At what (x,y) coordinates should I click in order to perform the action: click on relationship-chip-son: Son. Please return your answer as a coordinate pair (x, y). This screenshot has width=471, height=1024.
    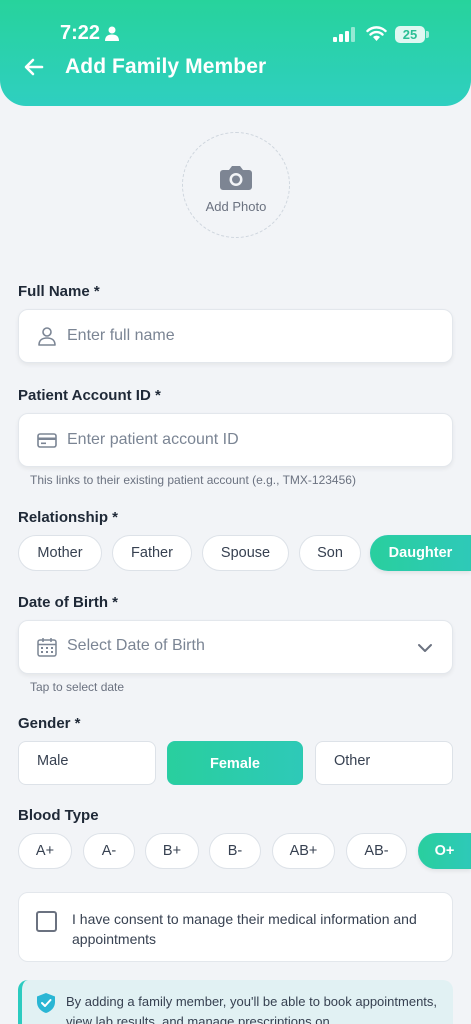
    Looking at the image, I should click on (330, 553).